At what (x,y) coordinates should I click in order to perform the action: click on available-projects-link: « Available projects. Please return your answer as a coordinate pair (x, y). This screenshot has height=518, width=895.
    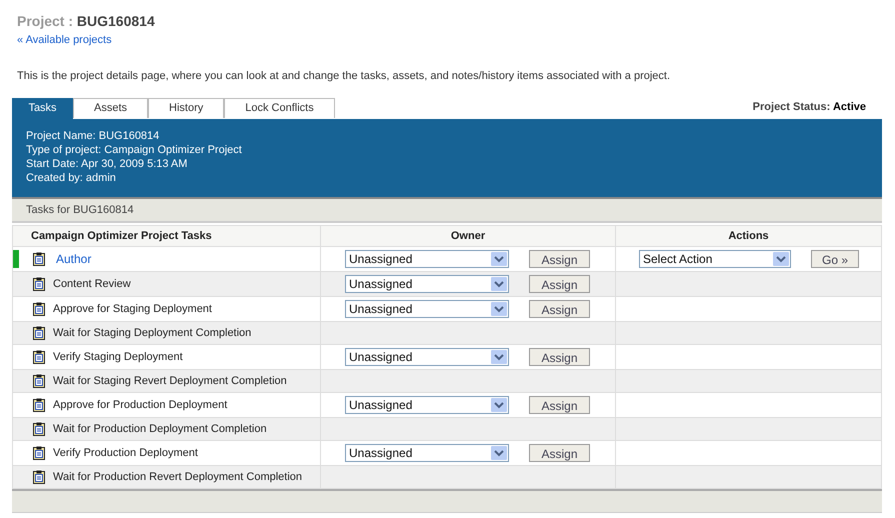
    Looking at the image, I should click on (64, 40).